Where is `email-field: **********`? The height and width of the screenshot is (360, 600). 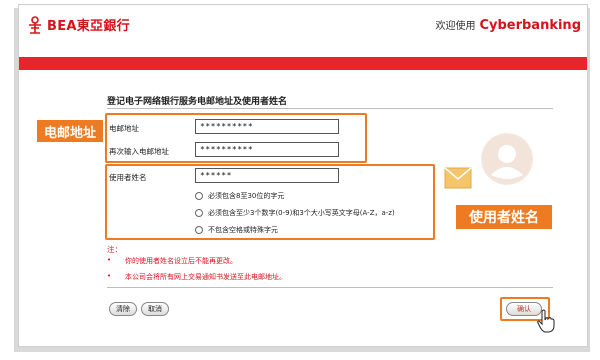 email-field: ********** is located at coordinates (267, 126).